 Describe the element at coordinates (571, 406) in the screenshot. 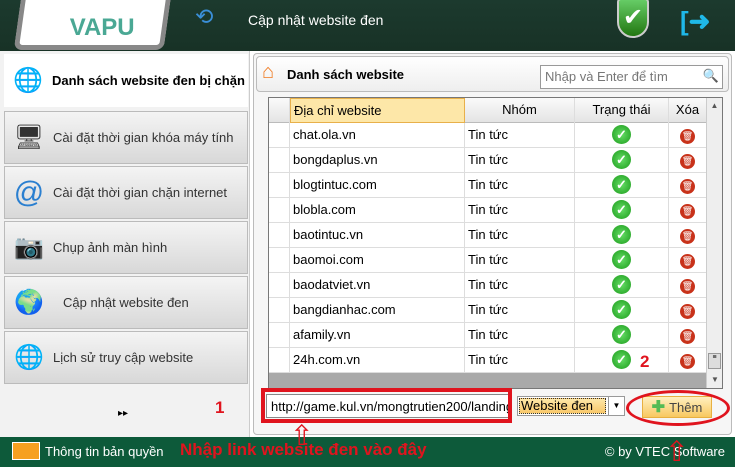

I see `group-select: Website đen ▼` at that location.